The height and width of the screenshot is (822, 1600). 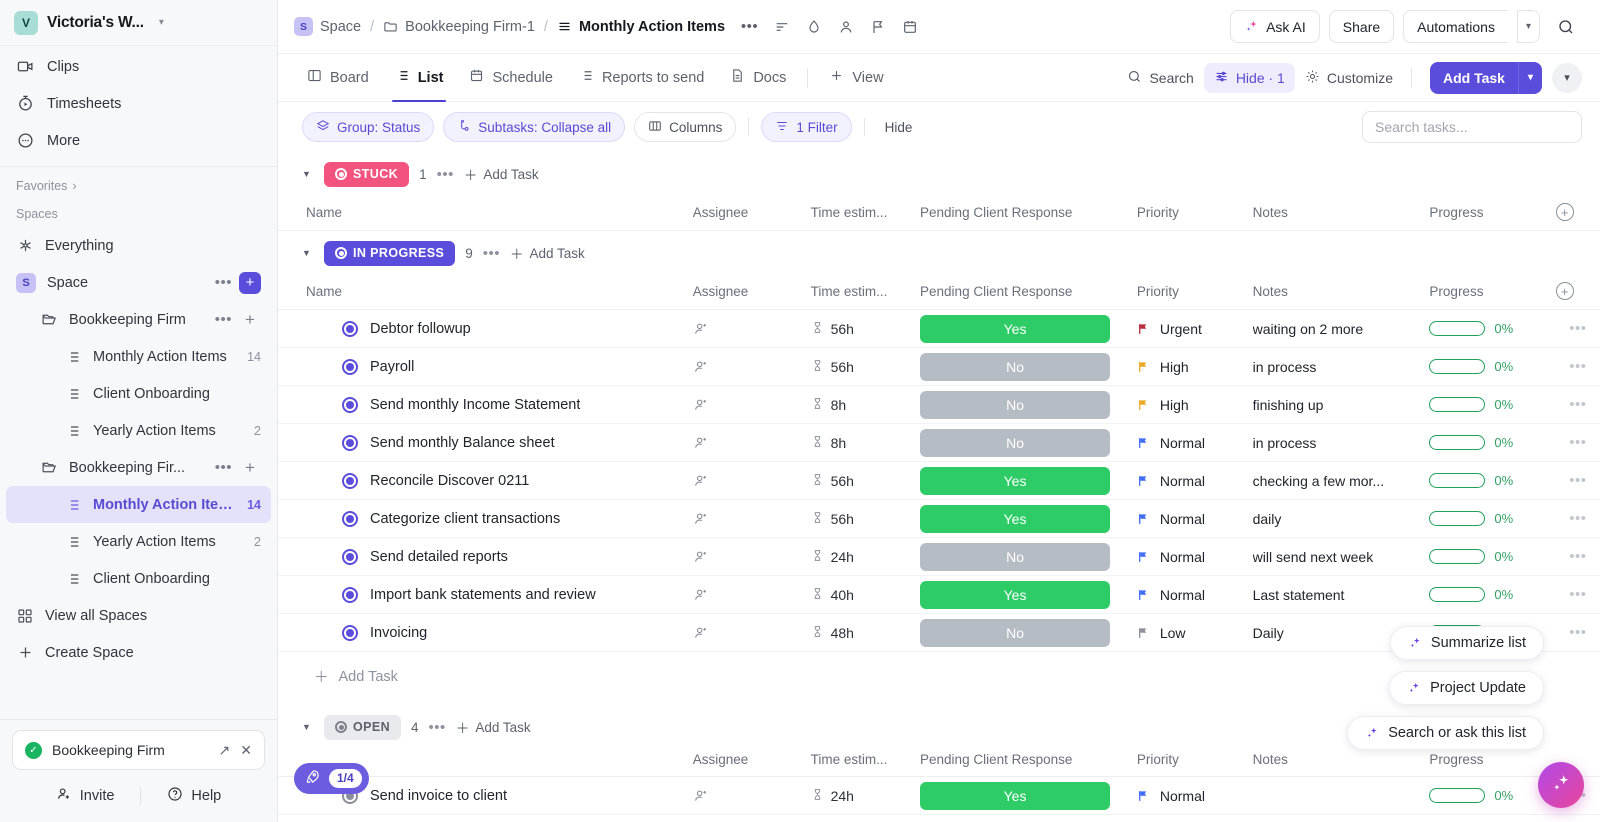 What do you see at coordinates (138, 319) in the screenshot?
I see `sidebar-folder-bookkeeping-firm: Bookkeeping Firm ••• +` at bounding box center [138, 319].